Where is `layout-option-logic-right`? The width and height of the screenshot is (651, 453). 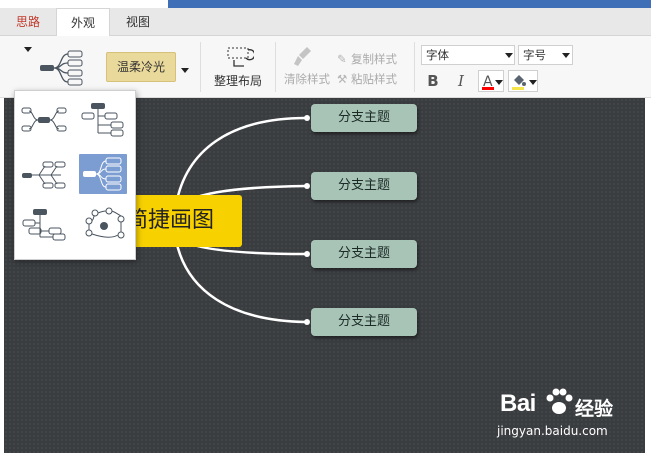 layout-option-logic-right is located at coordinates (103, 174).